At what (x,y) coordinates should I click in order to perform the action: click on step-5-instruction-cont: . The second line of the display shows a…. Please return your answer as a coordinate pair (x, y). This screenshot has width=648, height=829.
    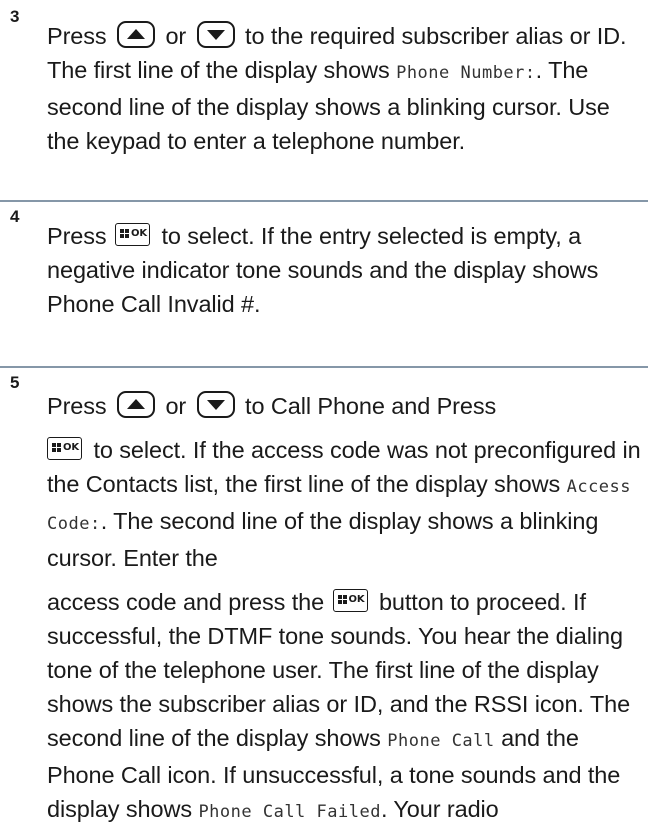
    Looking at the image, I should click on (323, 539).